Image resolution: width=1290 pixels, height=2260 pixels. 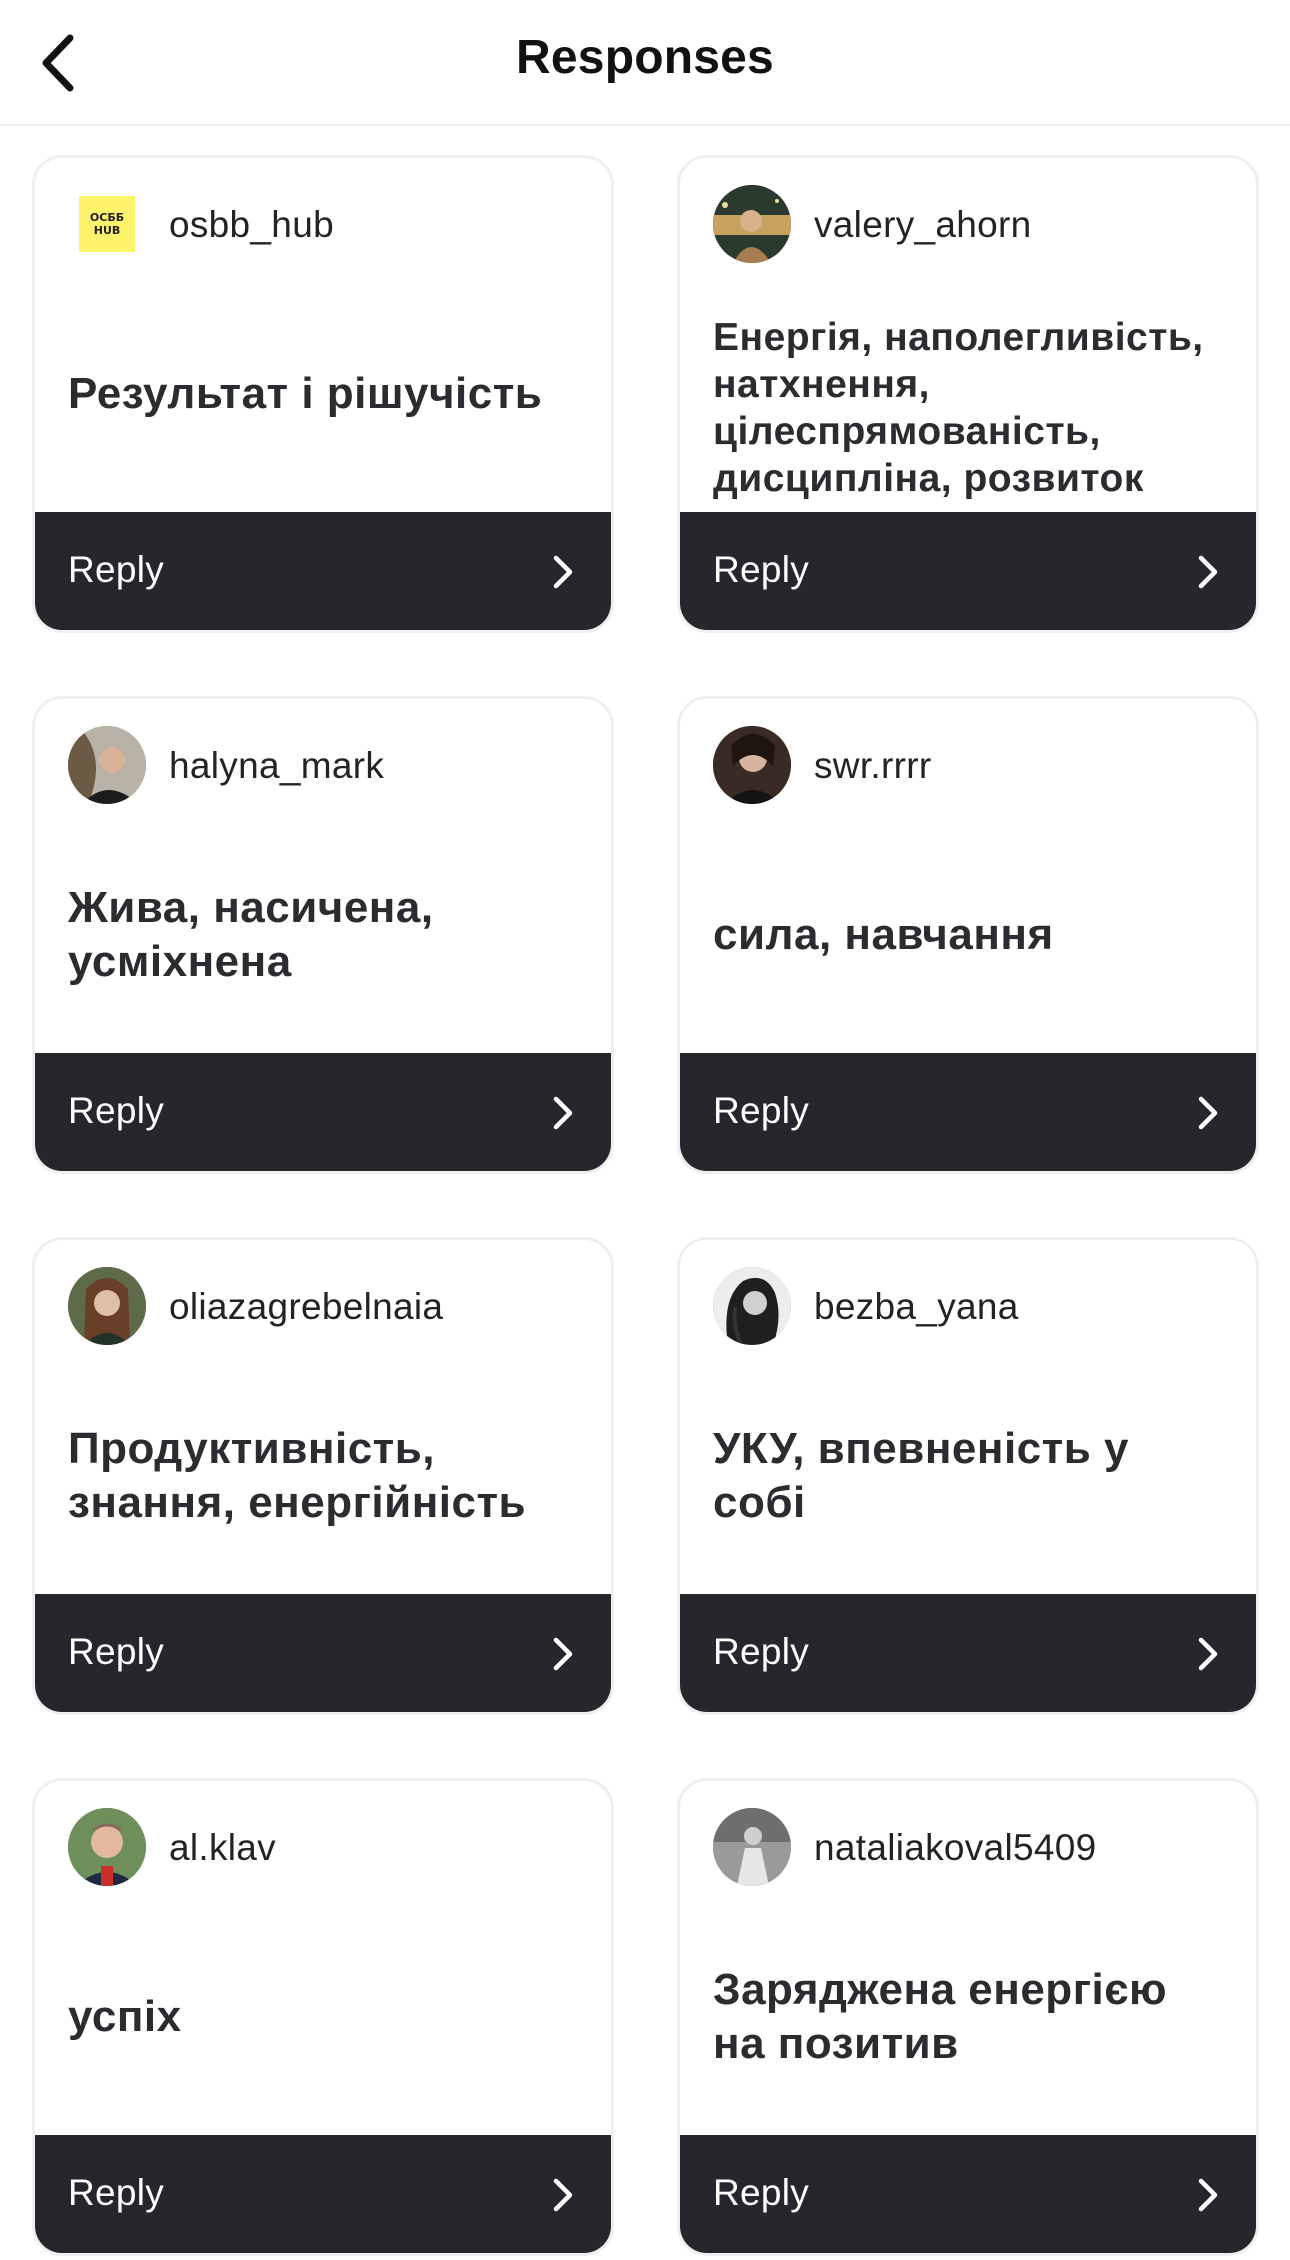 I want to click on response-text: сила, навчання, so click(x=883, y=934).